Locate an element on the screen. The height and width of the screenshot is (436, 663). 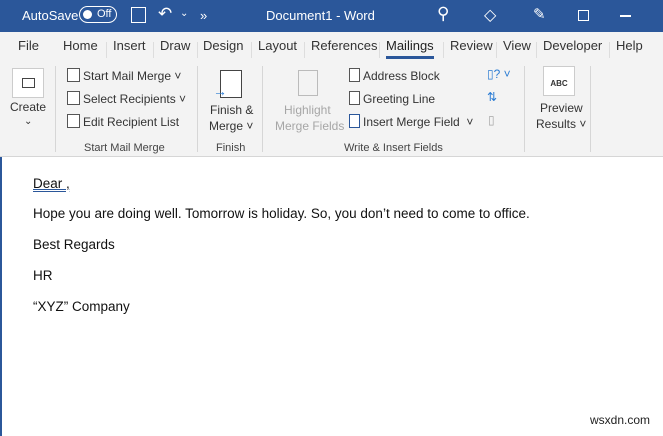
preview-label-2: Results ˅ is located at coordinates (561, 124).